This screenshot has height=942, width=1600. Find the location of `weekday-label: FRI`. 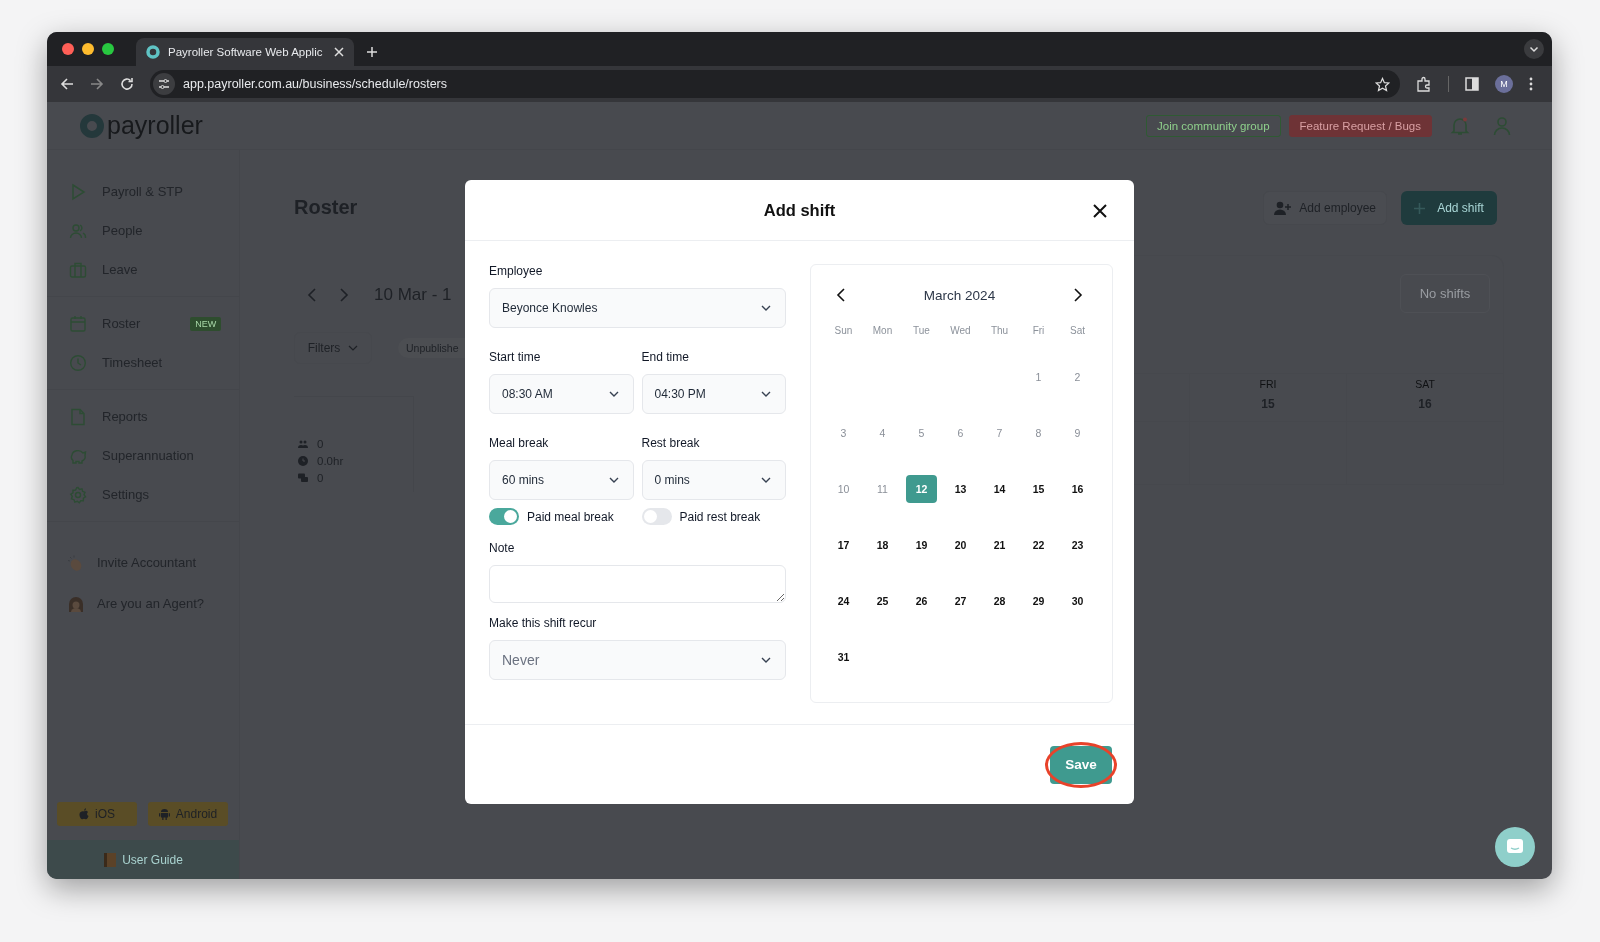

weekday-label: FRI is located at coordinates (1268, 384).